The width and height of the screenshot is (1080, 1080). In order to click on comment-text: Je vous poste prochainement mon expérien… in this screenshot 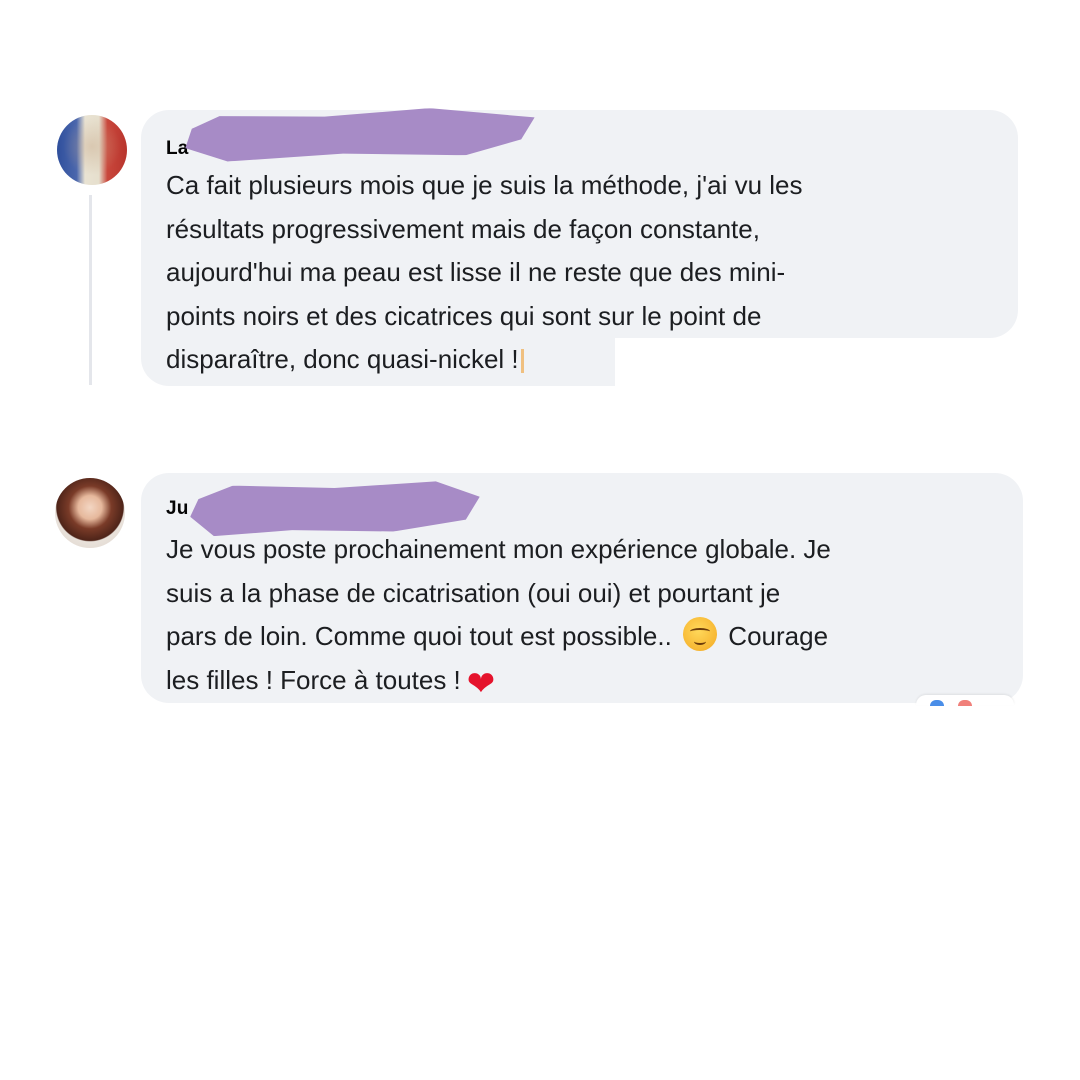, I will do `click(586, 615)`.